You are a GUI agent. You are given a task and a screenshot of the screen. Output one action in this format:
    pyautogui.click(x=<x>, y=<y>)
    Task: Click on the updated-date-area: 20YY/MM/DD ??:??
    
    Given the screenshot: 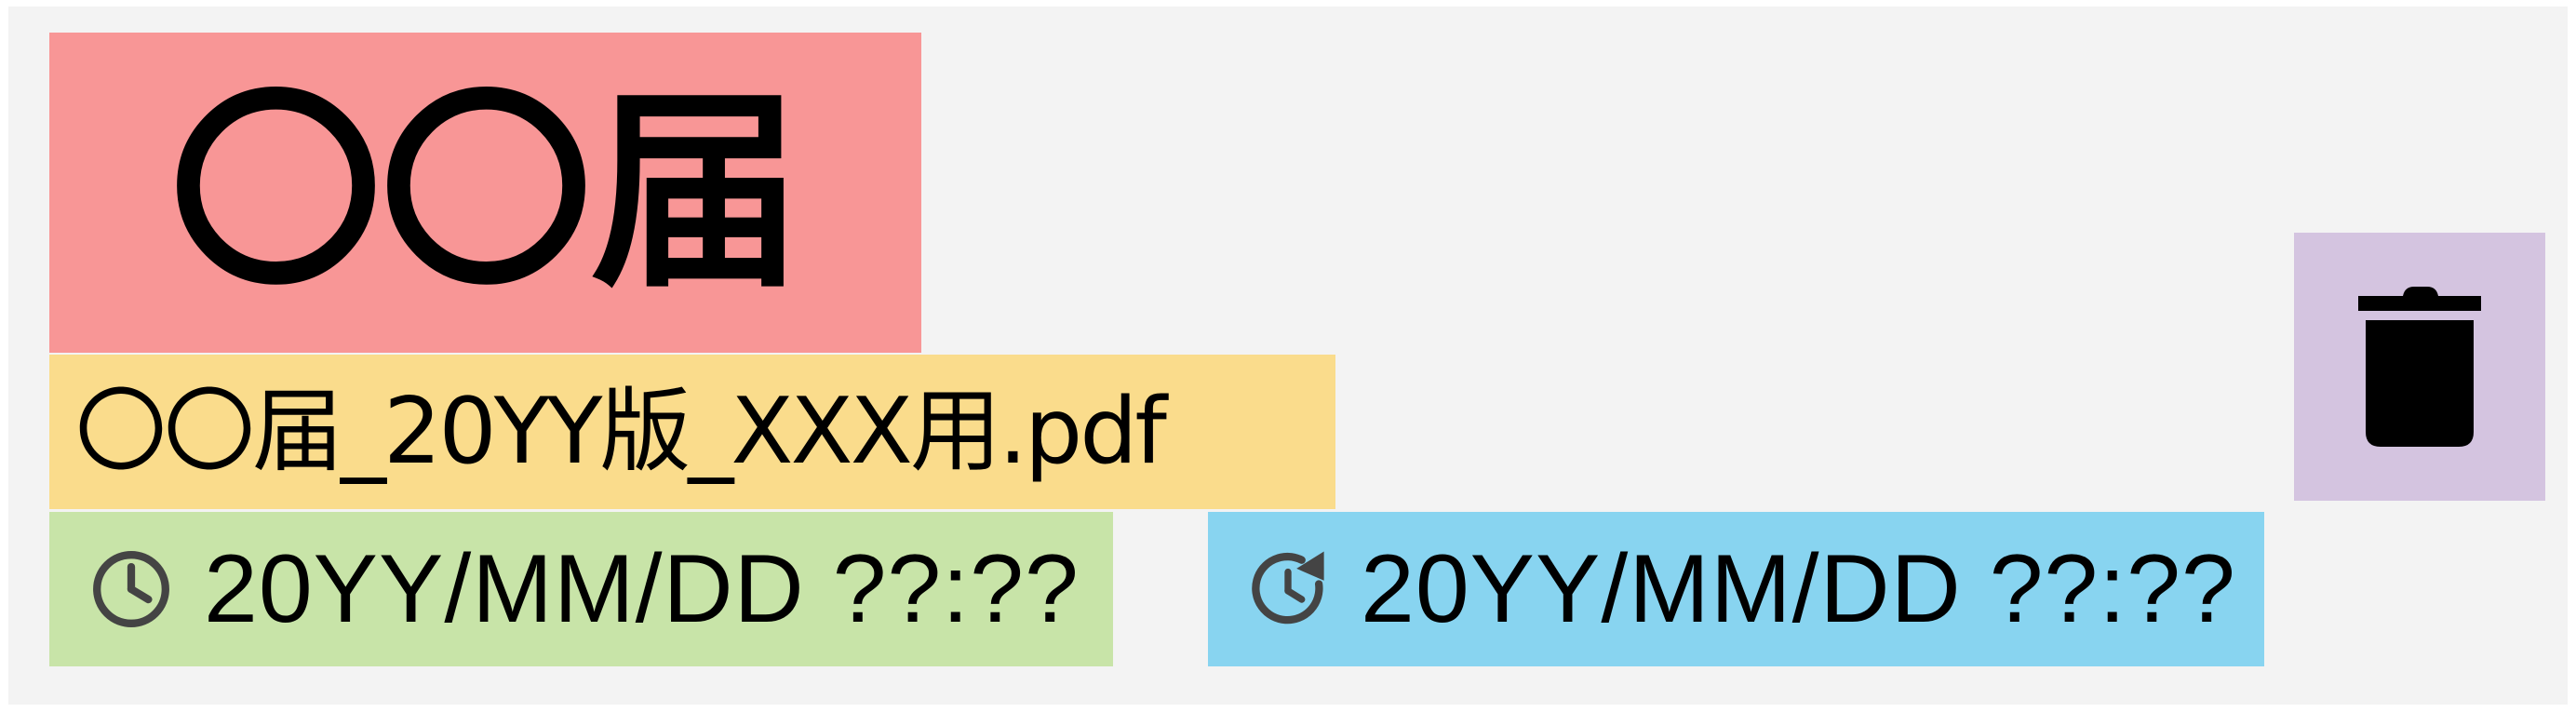 What is the action you would take?
    pyautogui.click(x=1736, y=589)
    